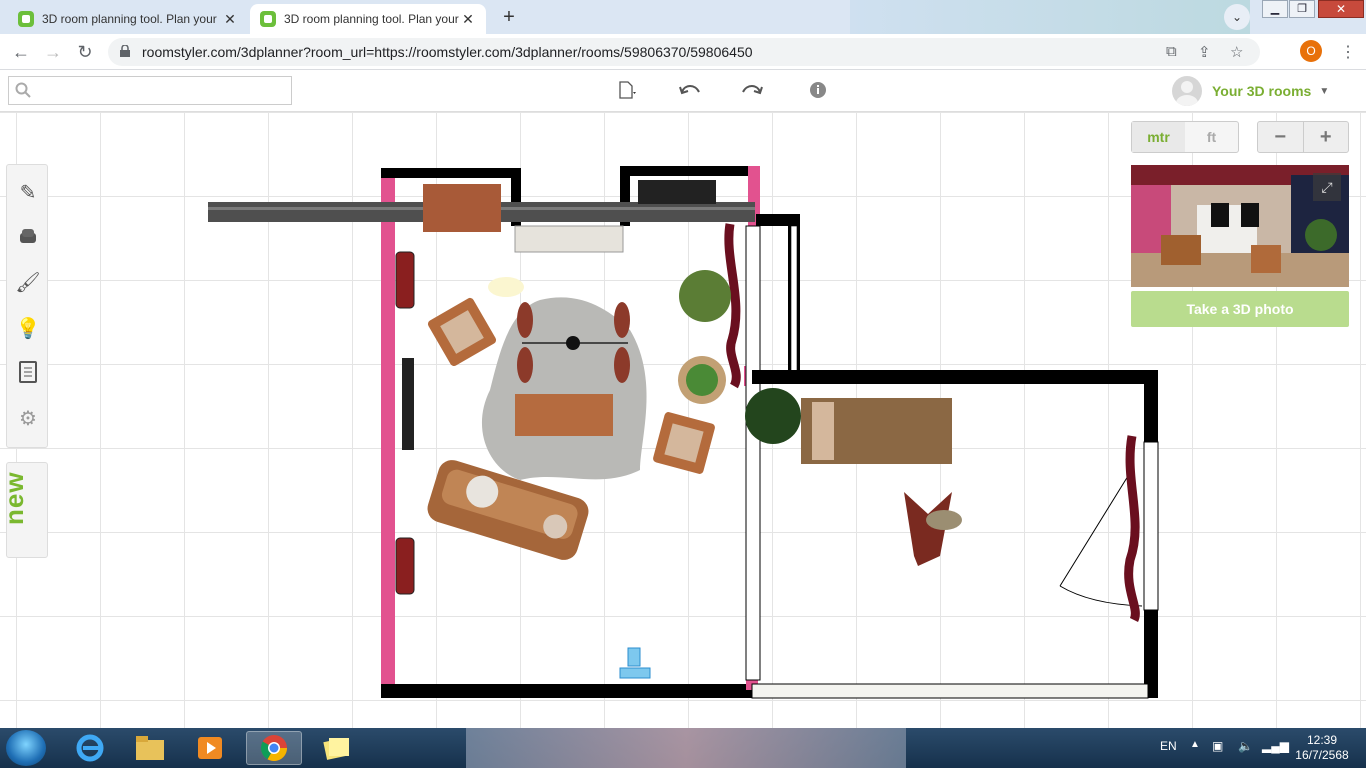  Describe the element at coordinates (686, 748) in the screenshot. I see `taskbar-background-image` at that location.